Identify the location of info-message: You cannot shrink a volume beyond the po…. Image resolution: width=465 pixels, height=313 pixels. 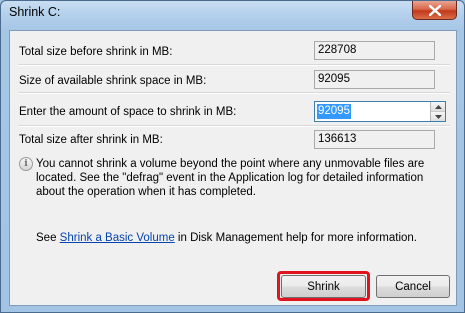
(230, 178).